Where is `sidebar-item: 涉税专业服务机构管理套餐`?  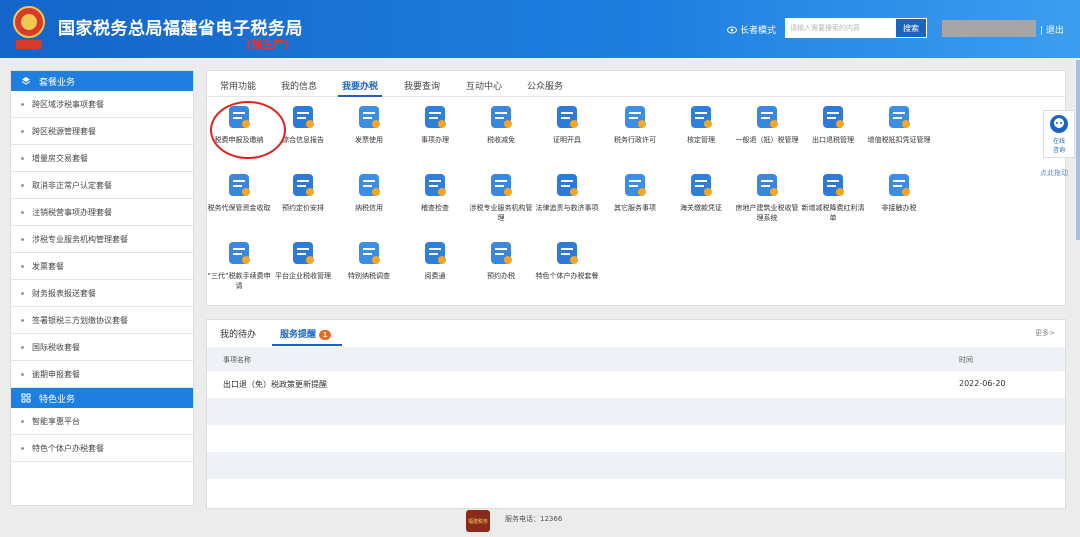
sidebar-item: 涉税专业服务机构管理套餐 is located at coordinates (102, 239).